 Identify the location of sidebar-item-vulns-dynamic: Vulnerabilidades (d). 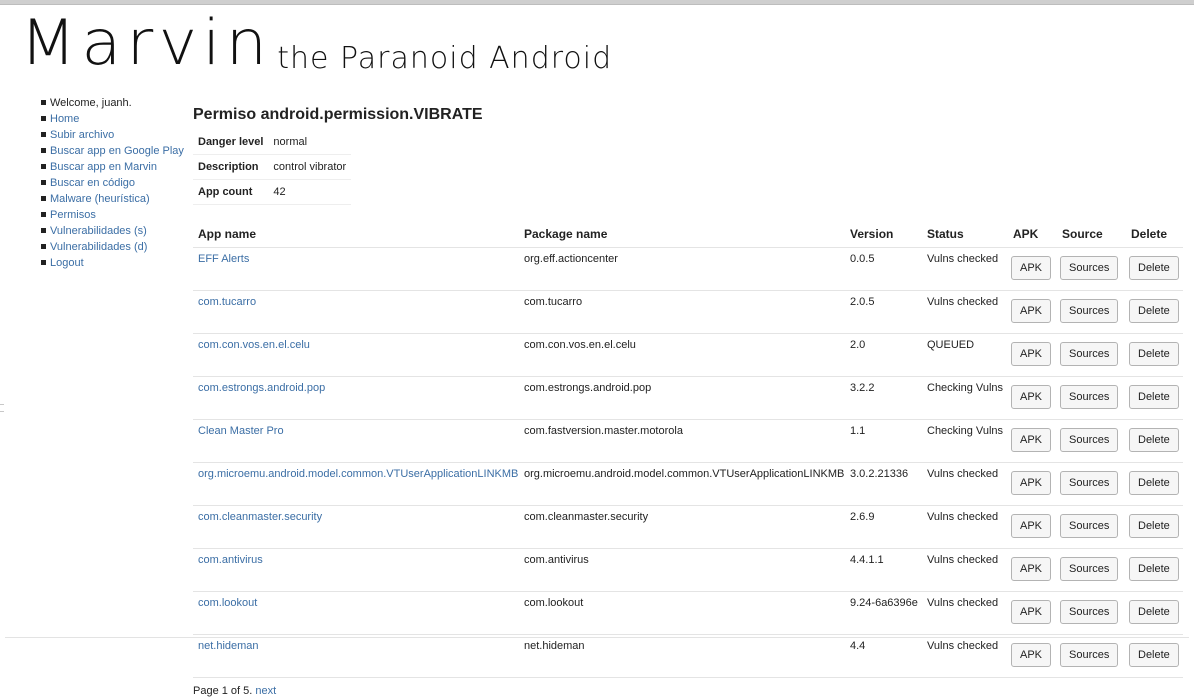
(113, 248).